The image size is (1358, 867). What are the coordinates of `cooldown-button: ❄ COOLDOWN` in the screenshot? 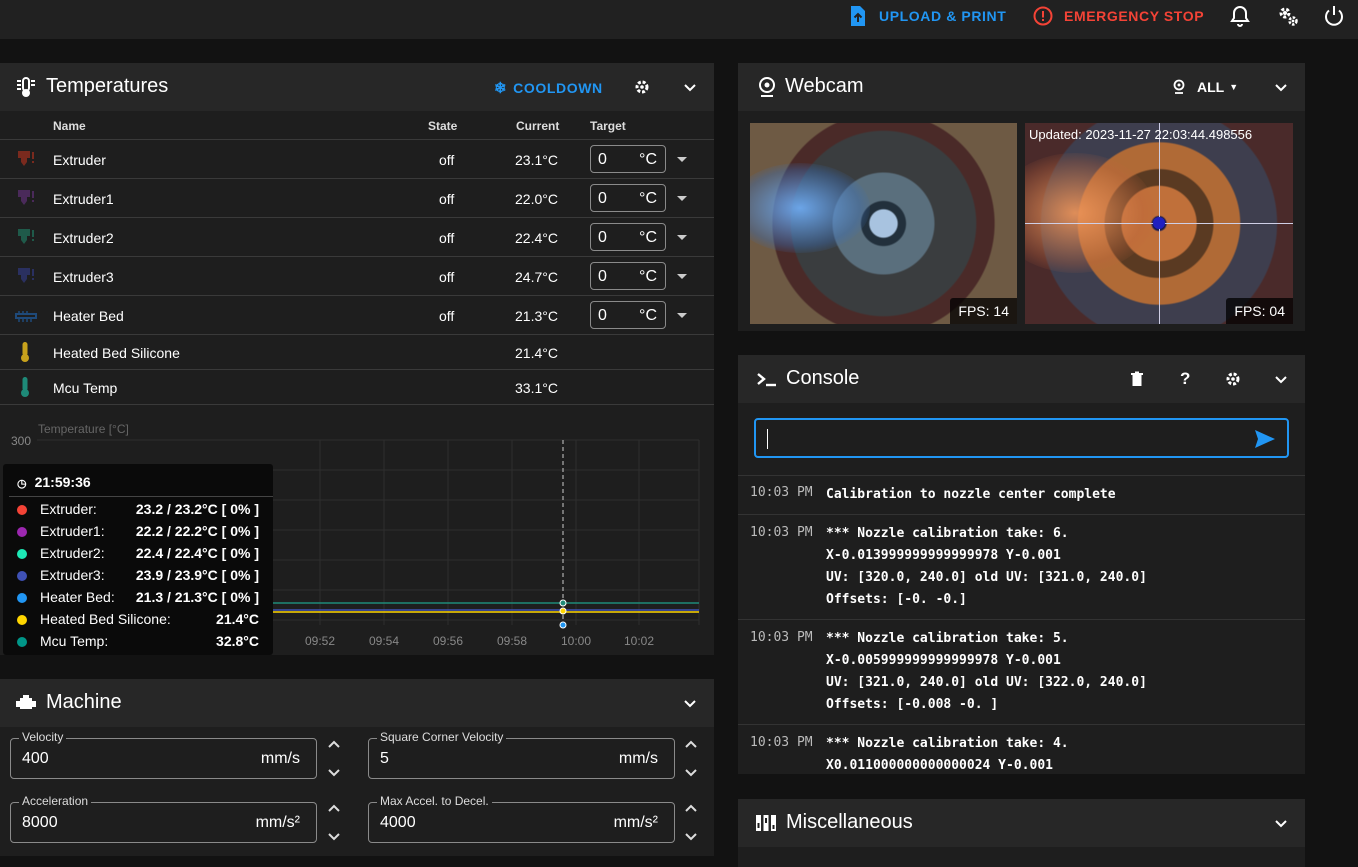 It's located at (548, 88).